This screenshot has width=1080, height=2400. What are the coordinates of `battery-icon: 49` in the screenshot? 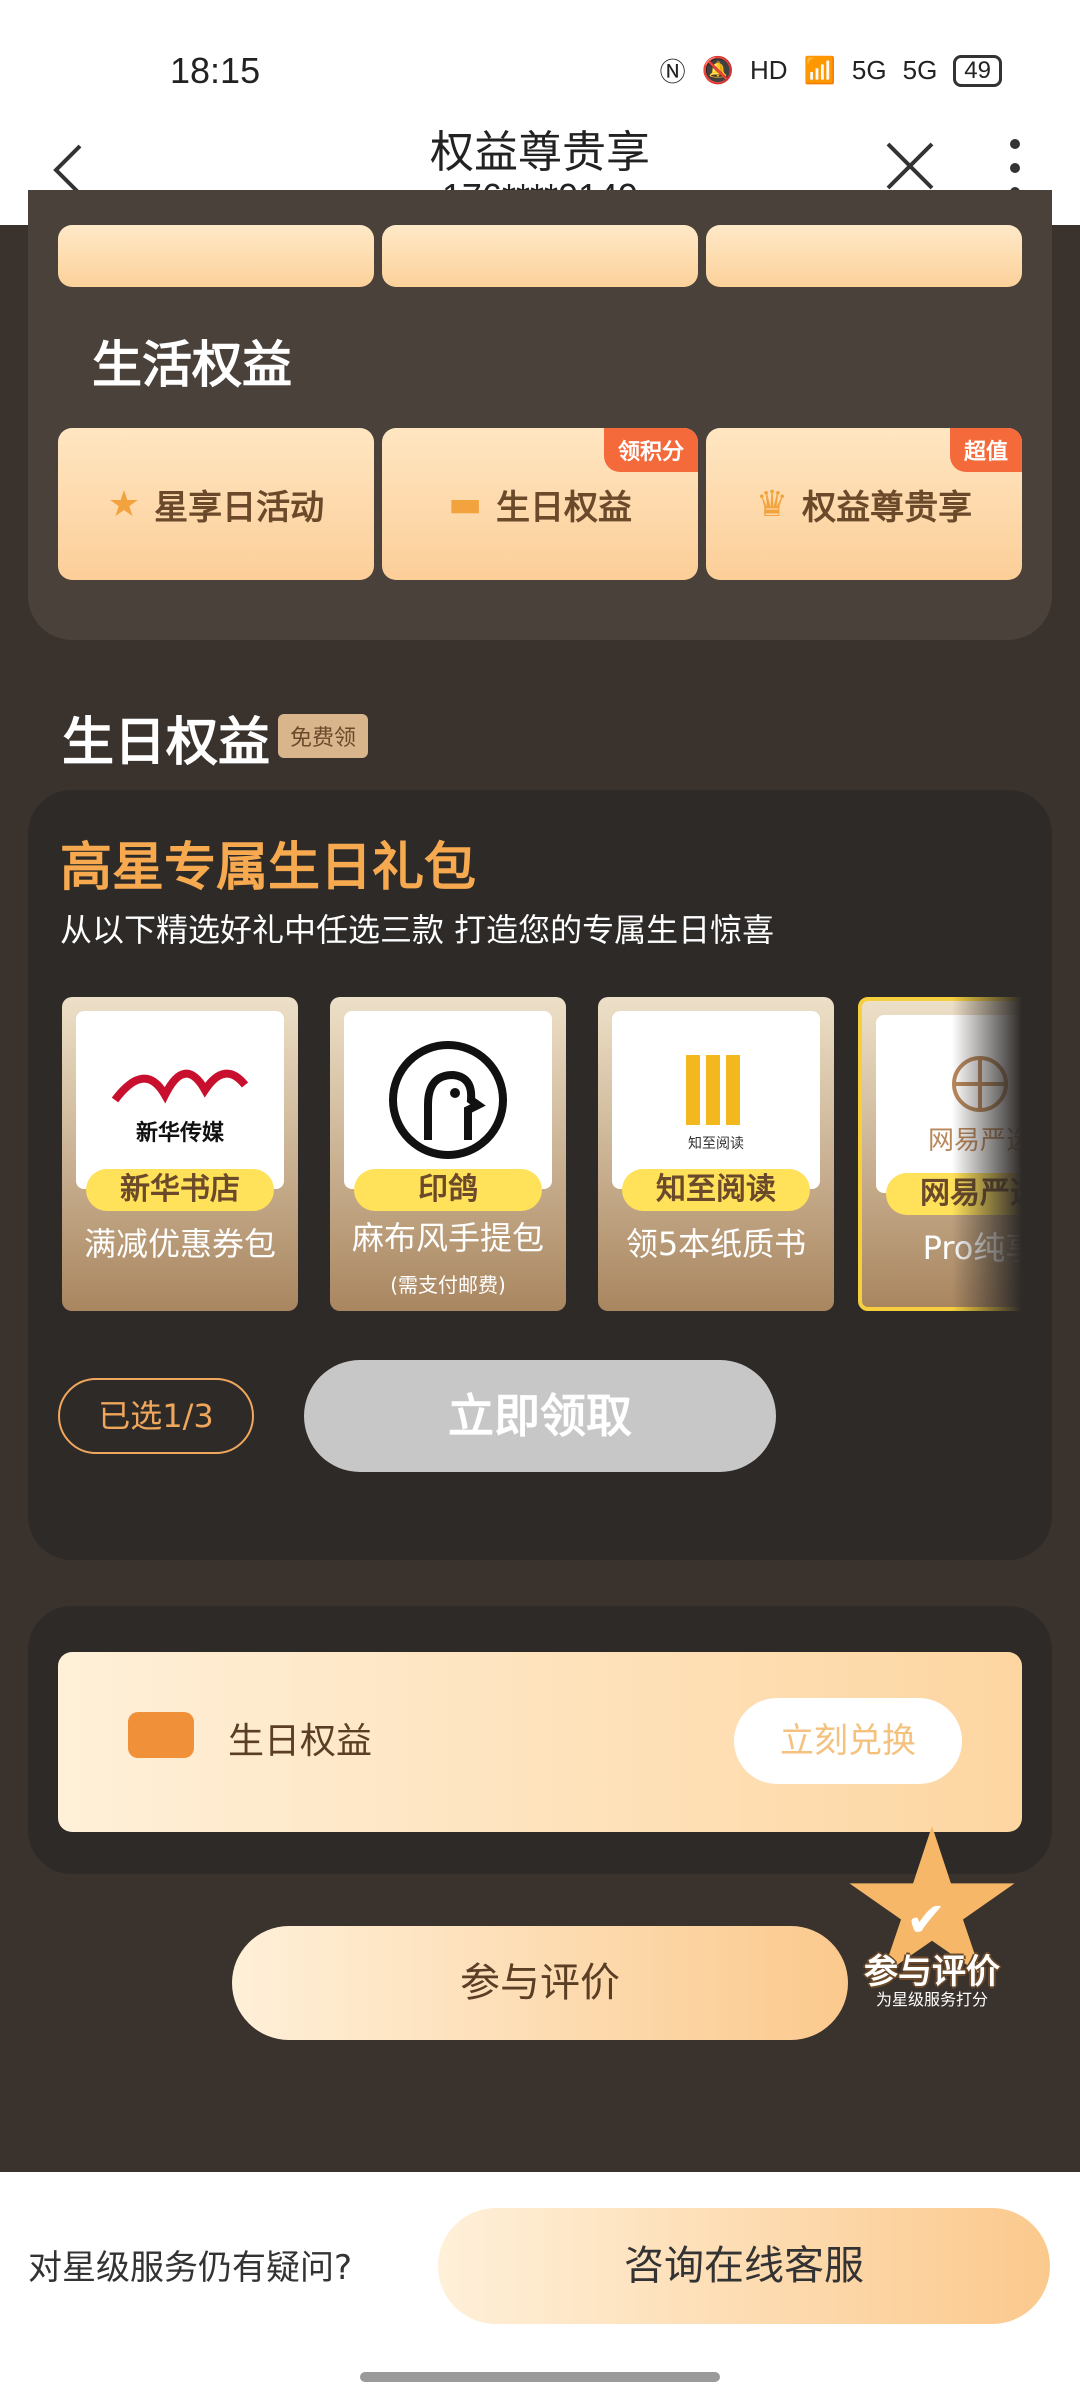 It's located at (977, 70).